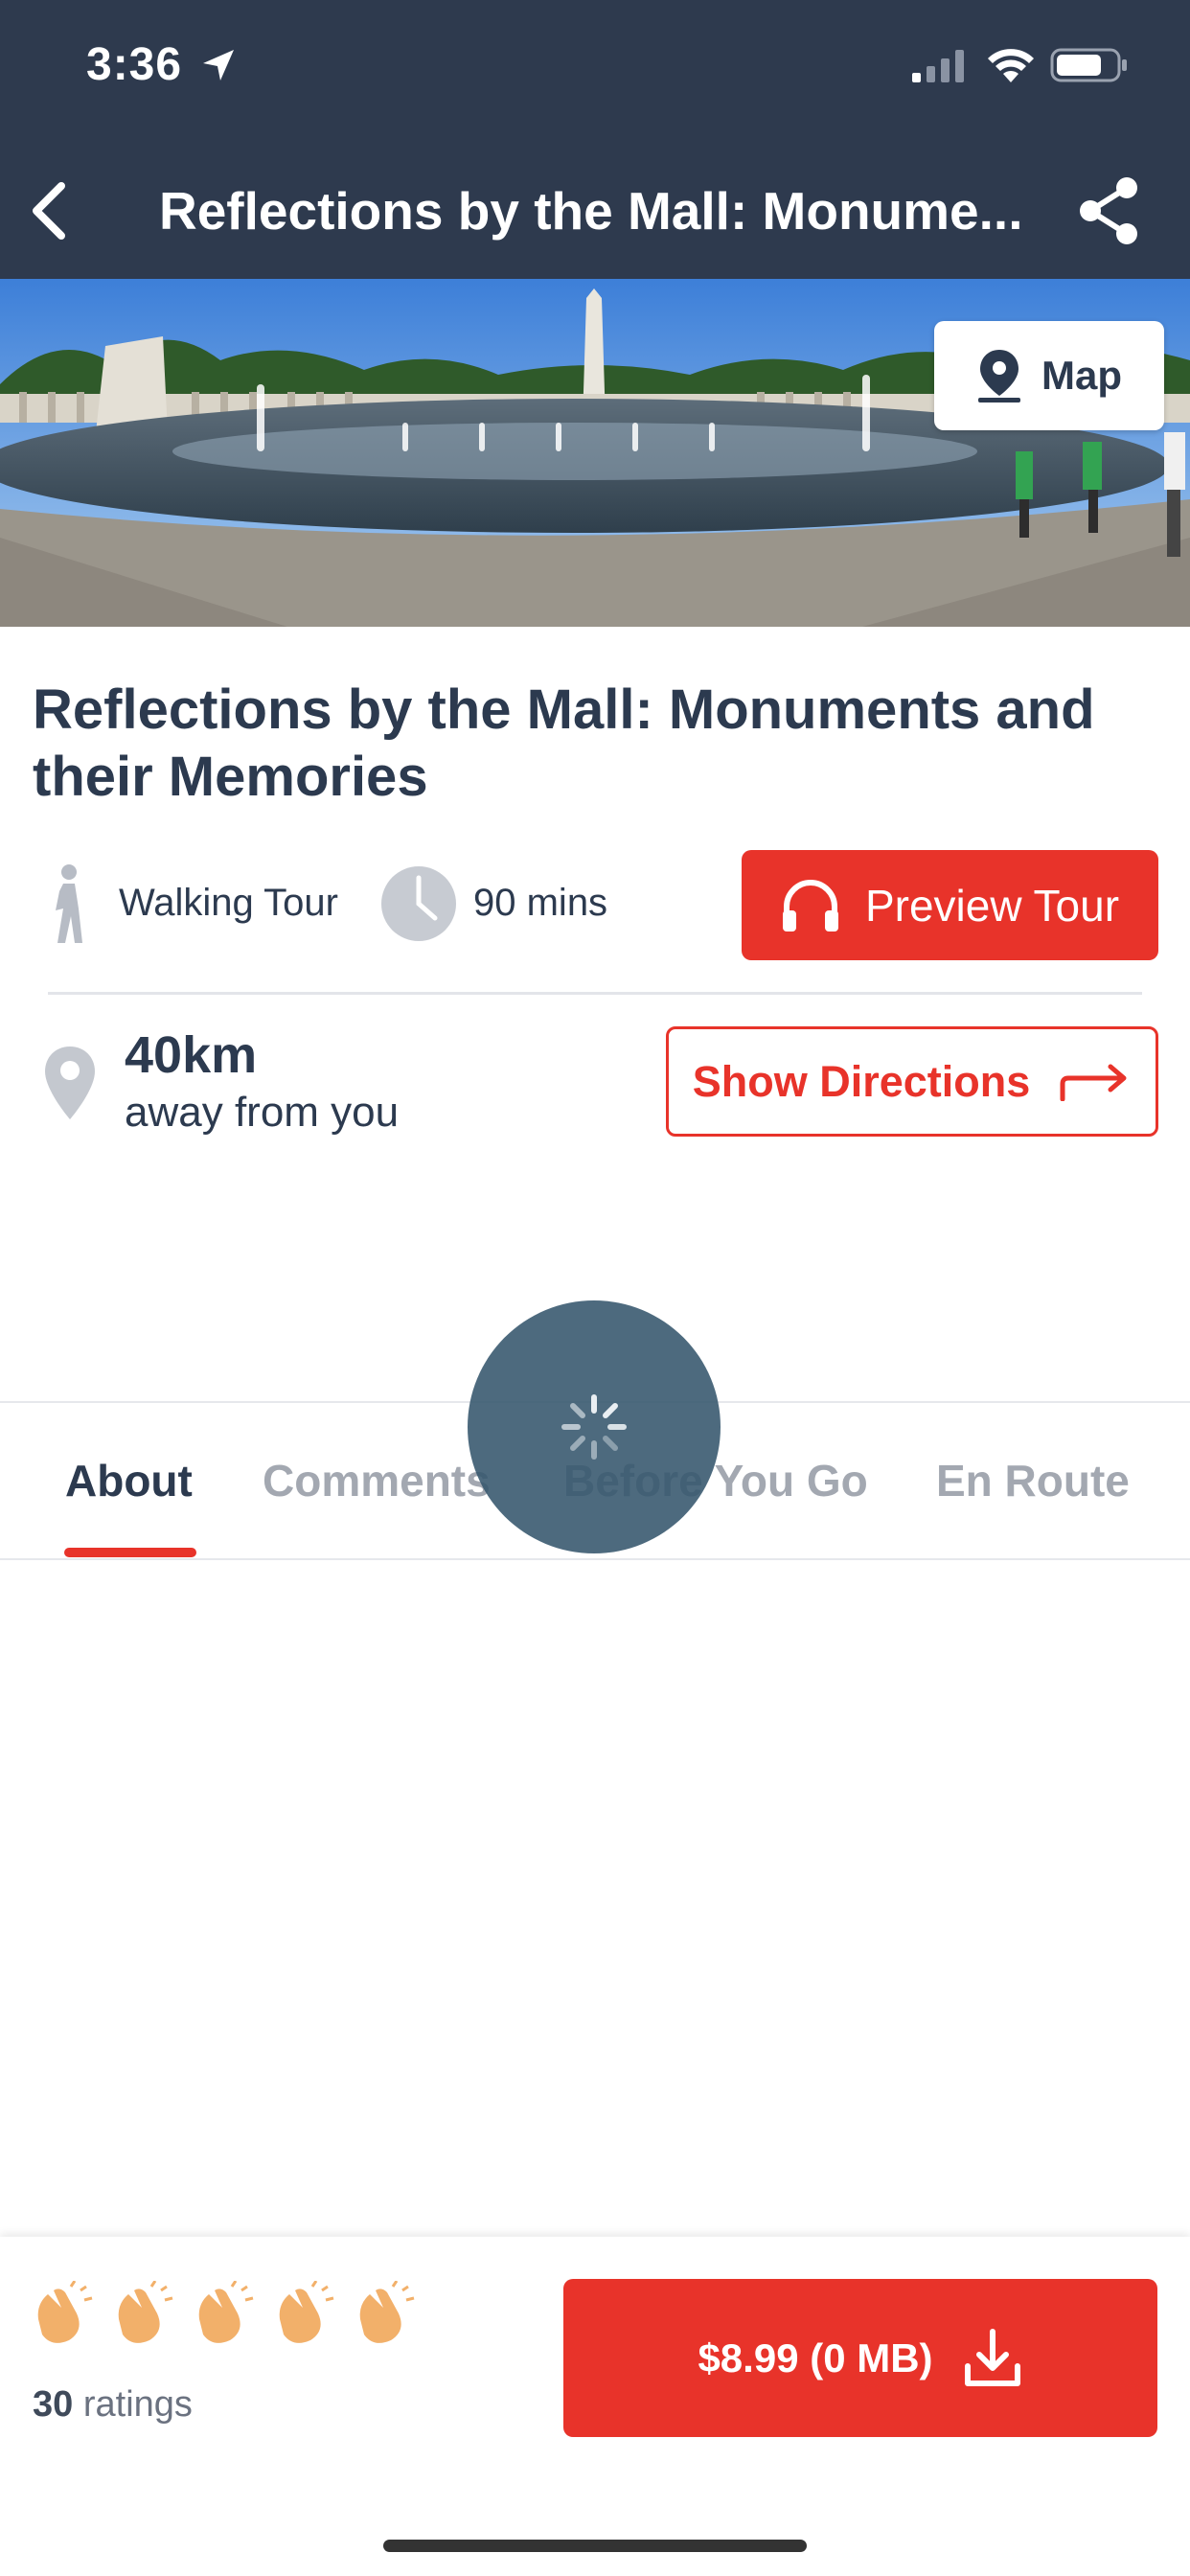 This screenshot has width=1190, height=2576. I want to click on buy-download-button: $8.99 (0 MB), so click(860, 2358).